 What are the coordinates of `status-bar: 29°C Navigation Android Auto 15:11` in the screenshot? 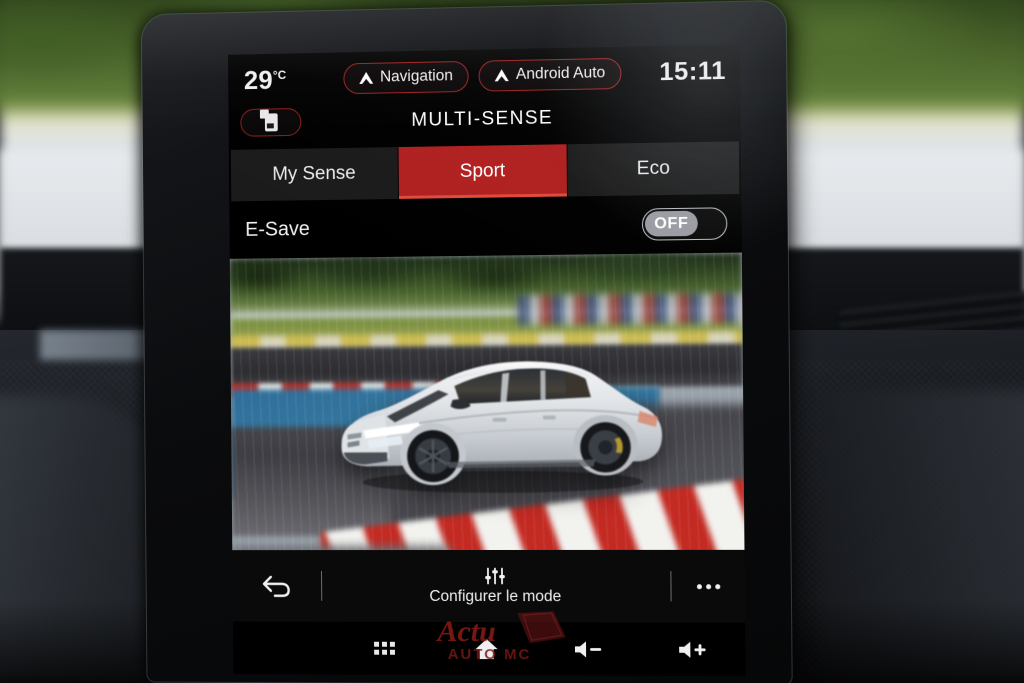 It's located at (484, 75).